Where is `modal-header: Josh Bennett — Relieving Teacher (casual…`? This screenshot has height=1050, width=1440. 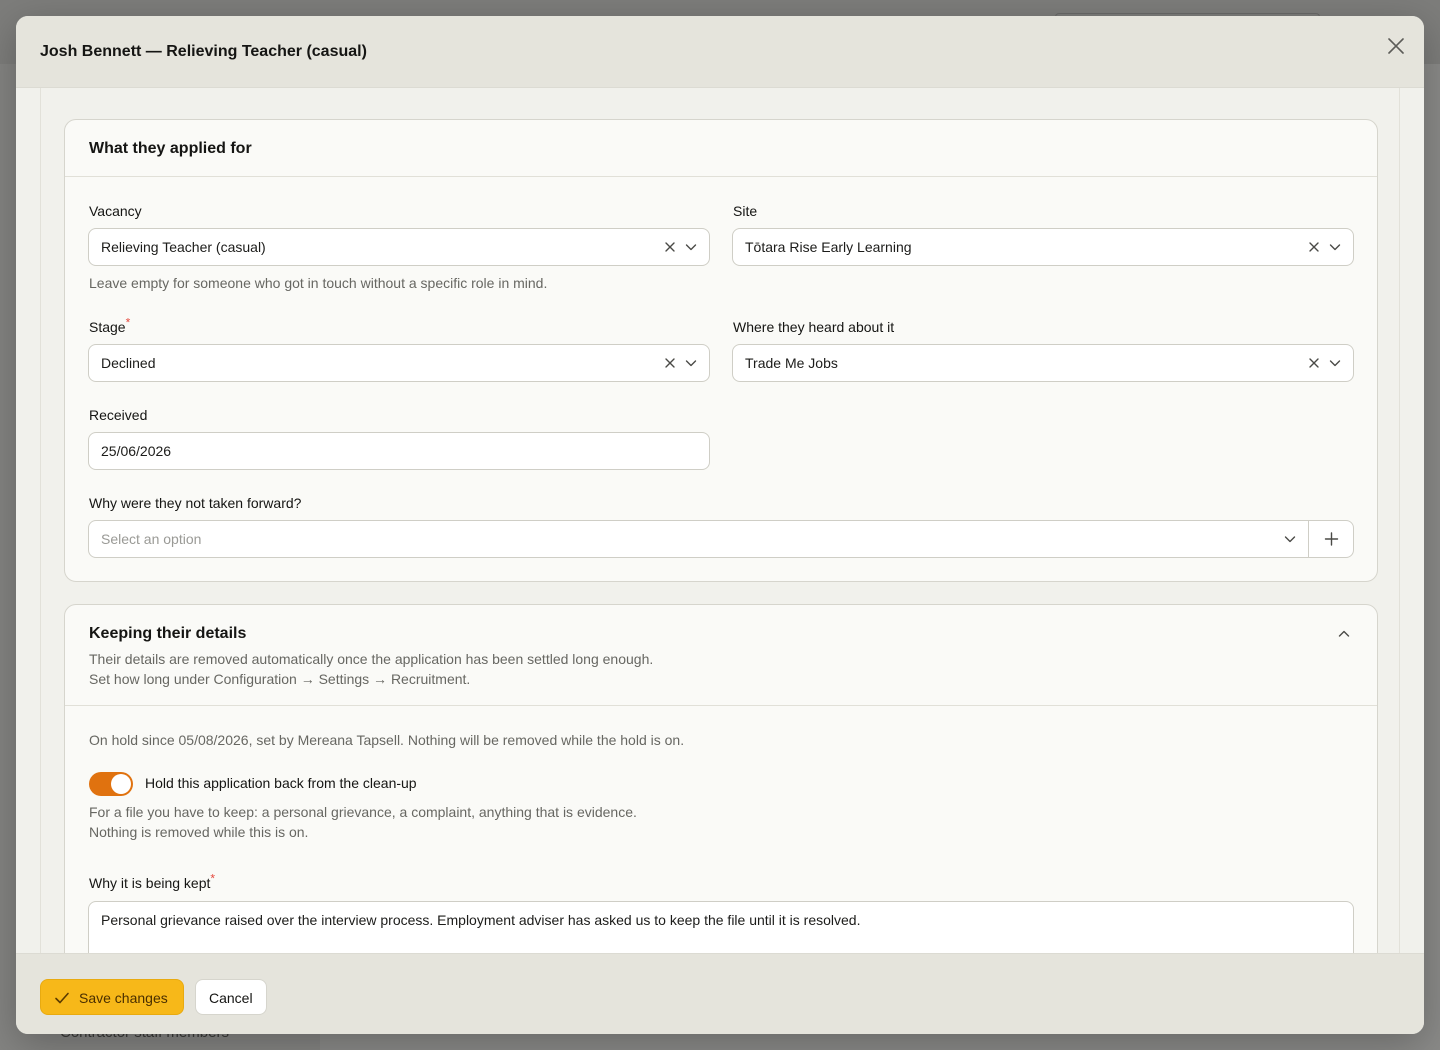
modal-header: Josh Bennett — Relieving Teacher (casual… is located at coordinates (720, 52).